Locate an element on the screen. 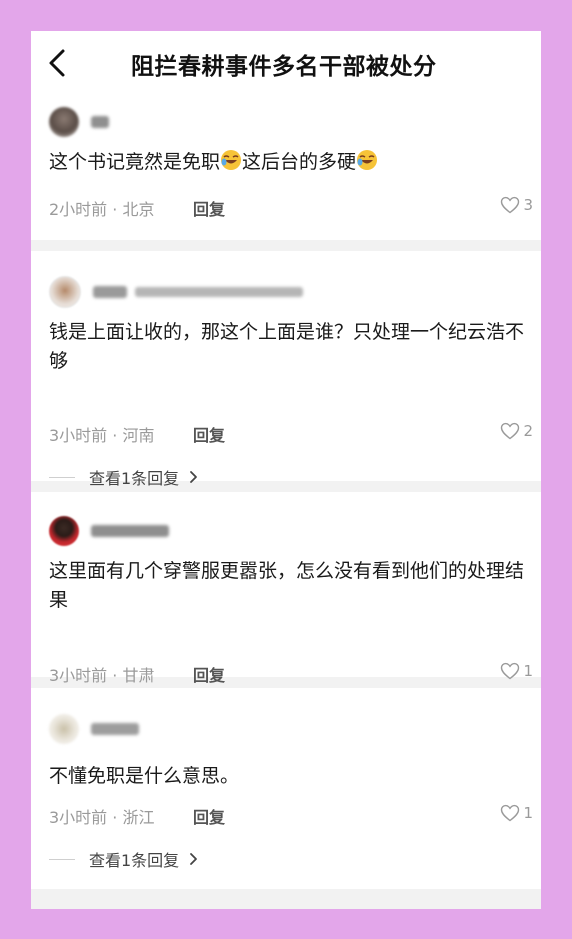  like-button: 3 is located at coordinates (516, 205).